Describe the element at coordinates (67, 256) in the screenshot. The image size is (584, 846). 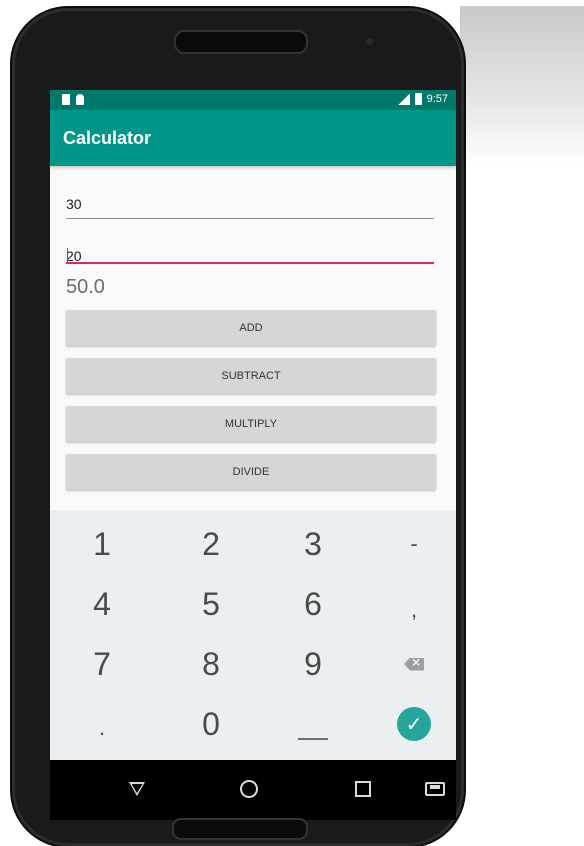
I see `text-cursor` at that location.